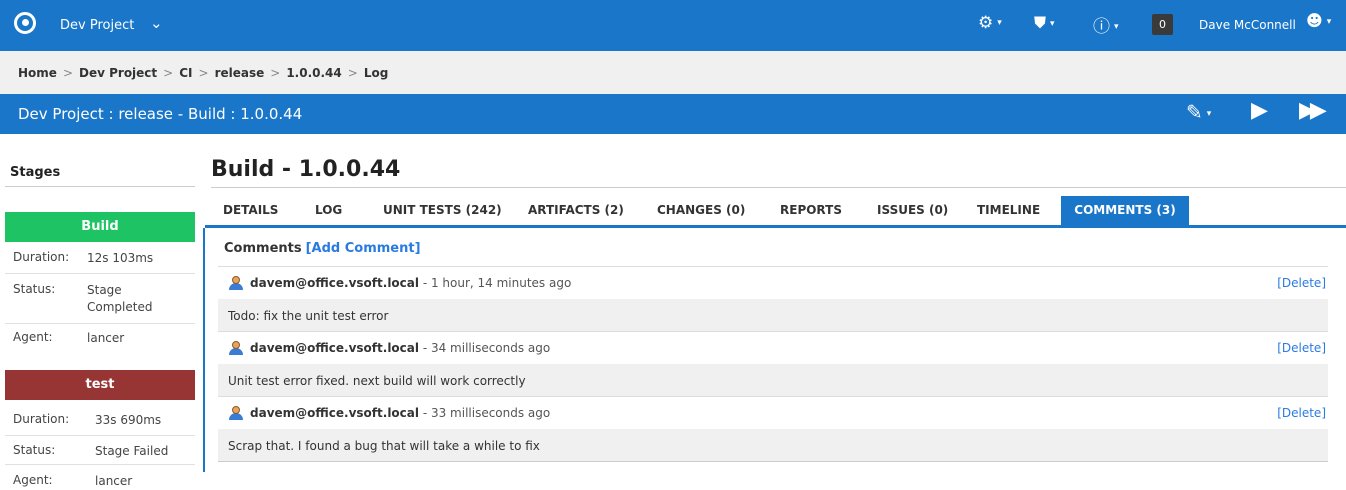 Image resolution: width=1346 pixels, height=490 pixels. Describe the element at coordinates (160, 114) in the screenshot. I see `build-title: Dev Project : release - Build : 1.0.0.44` at that location.